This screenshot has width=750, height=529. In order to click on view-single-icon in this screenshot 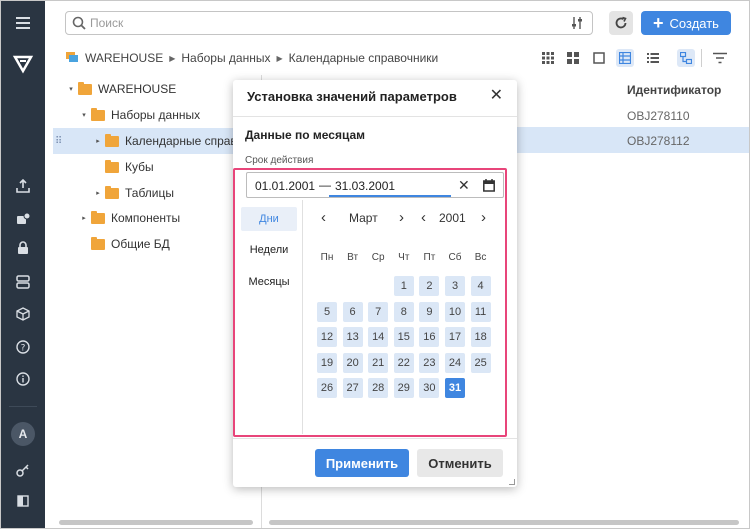, I will do `click(599, 58)`.